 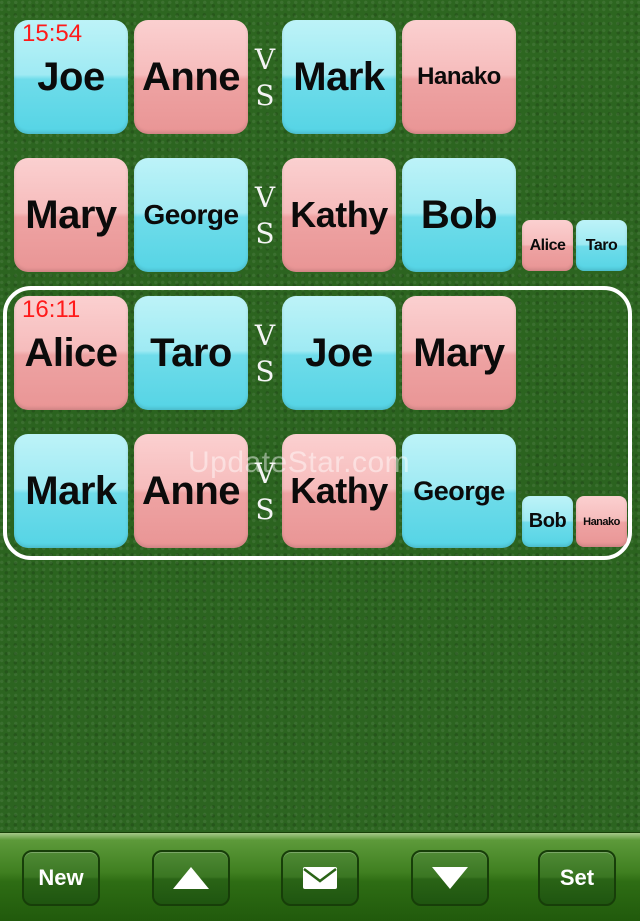 What do you see at coordinates (339, 215) in the screenshot?
I see `player-tile: Kathy` at bounding box center [339, 215].